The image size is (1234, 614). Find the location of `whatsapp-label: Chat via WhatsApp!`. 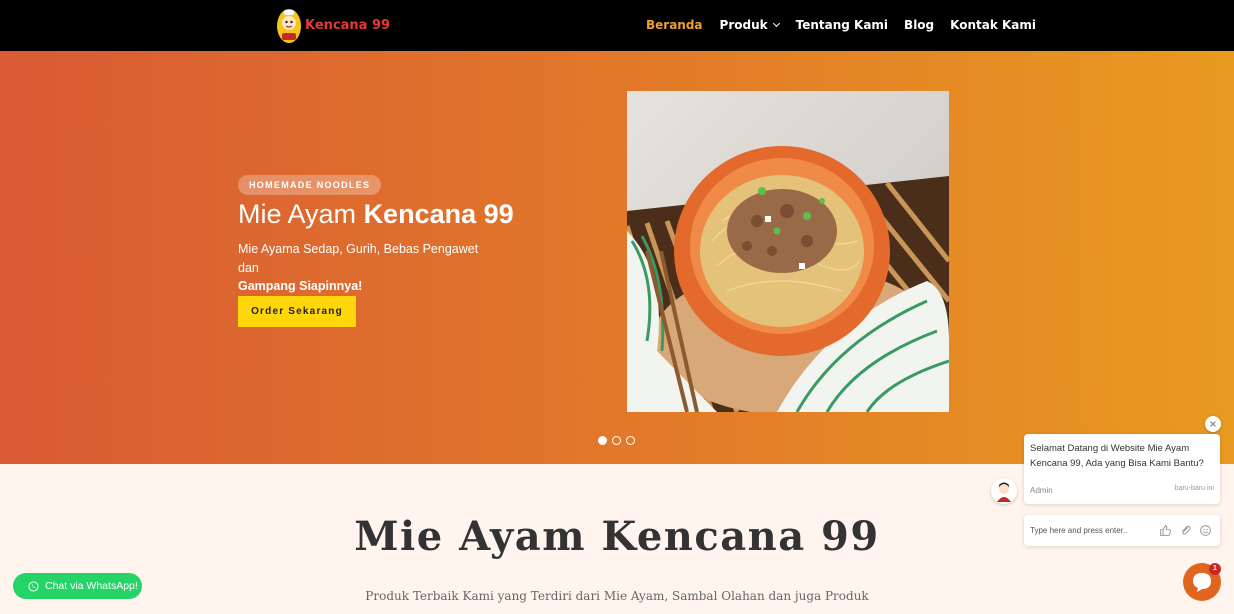

whatsapp-label: Chat via WhatsApp! is located at coordinates (91, 586).